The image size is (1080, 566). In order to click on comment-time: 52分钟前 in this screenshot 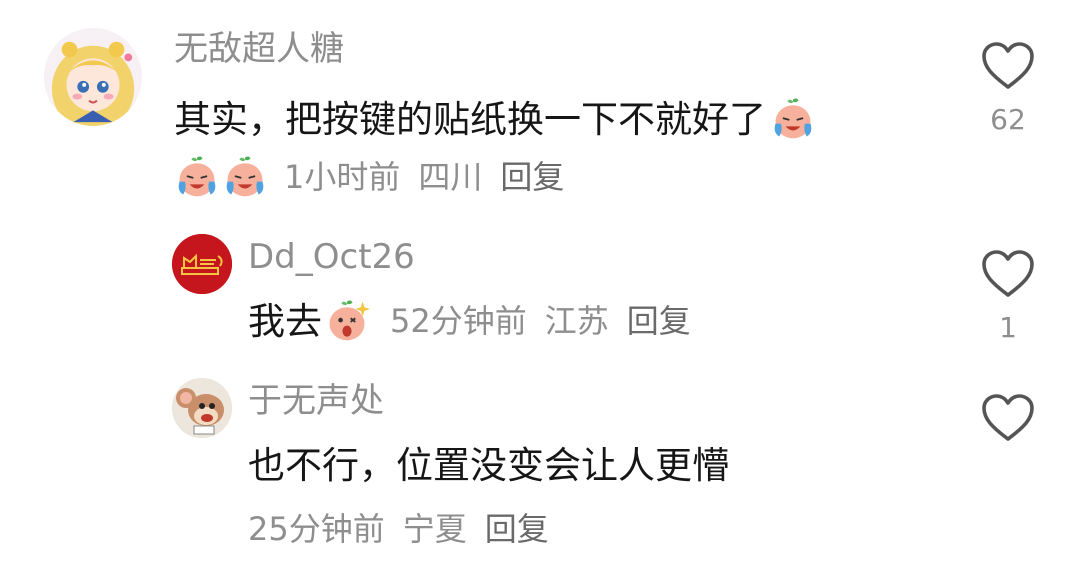, I will do `click(458, 321)`.